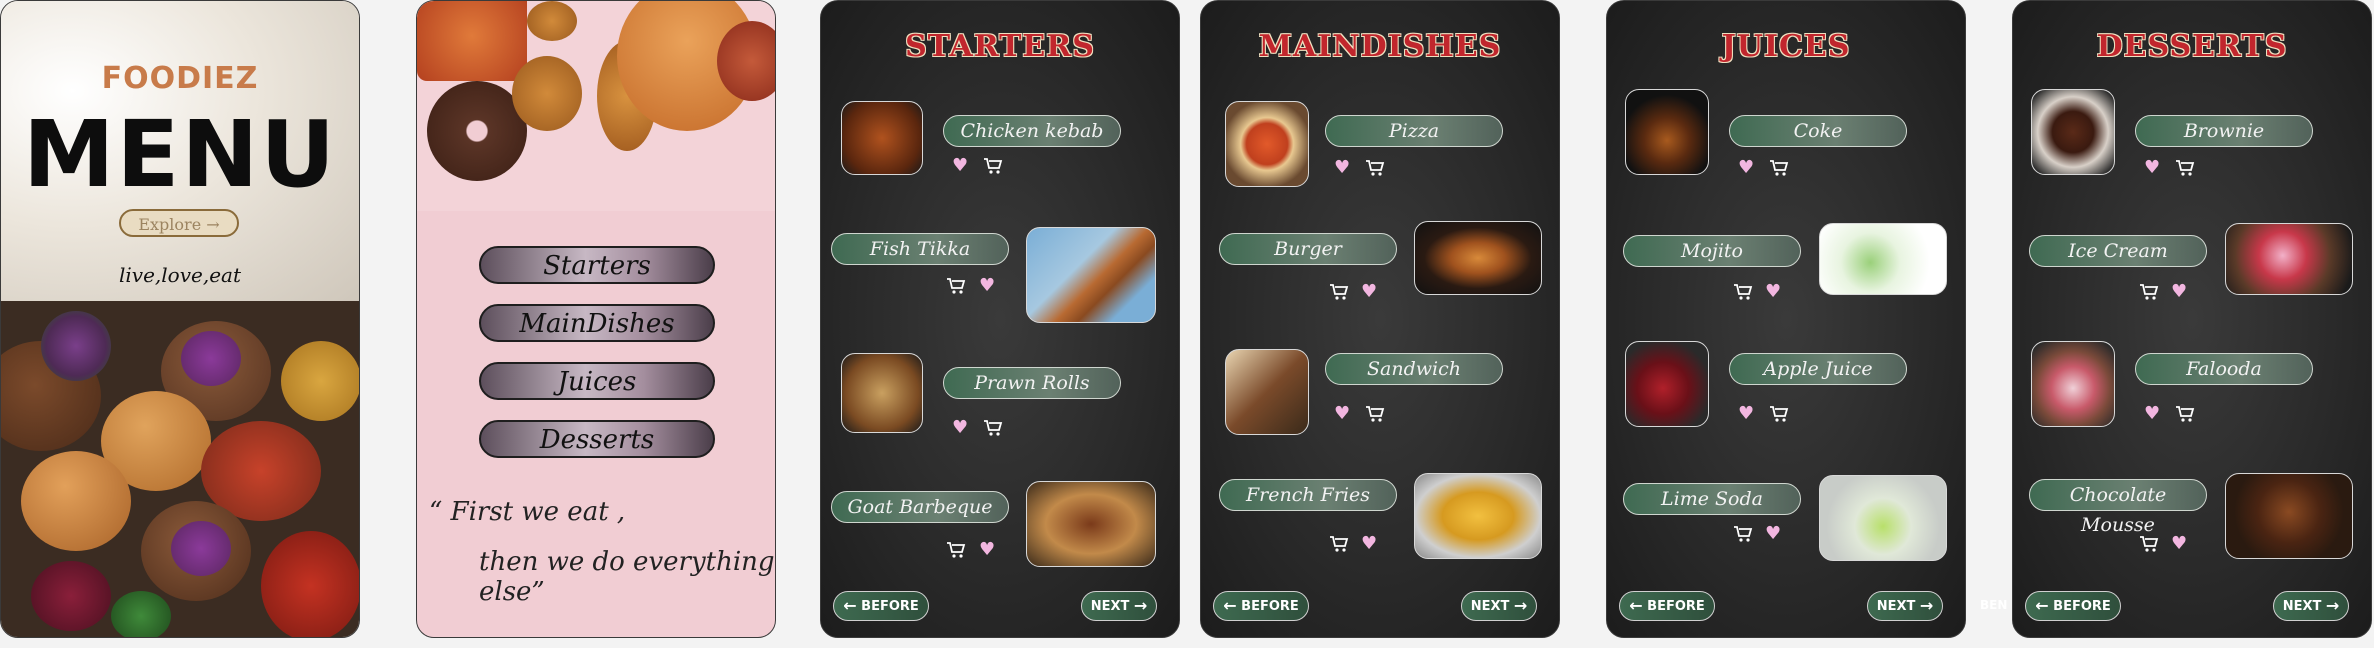  What do you see at coordinates (882, 138) in the screenshot?
I see `chicken-kebab-image` at bounding box center [882, 138].